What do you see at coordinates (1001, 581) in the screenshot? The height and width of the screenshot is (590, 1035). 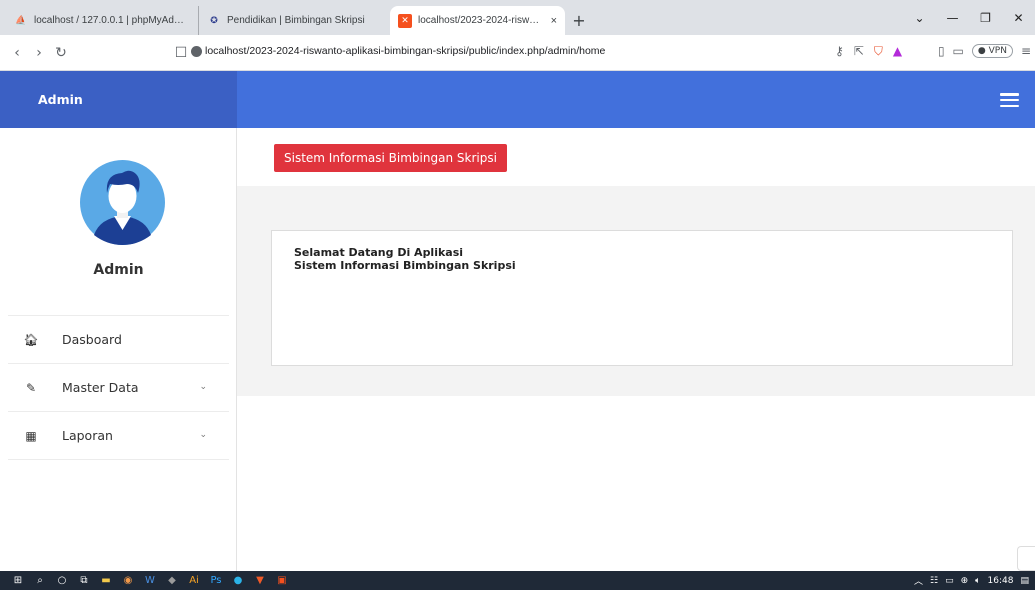 I see `clock: 16:48` at bounding box center [1001, 581].